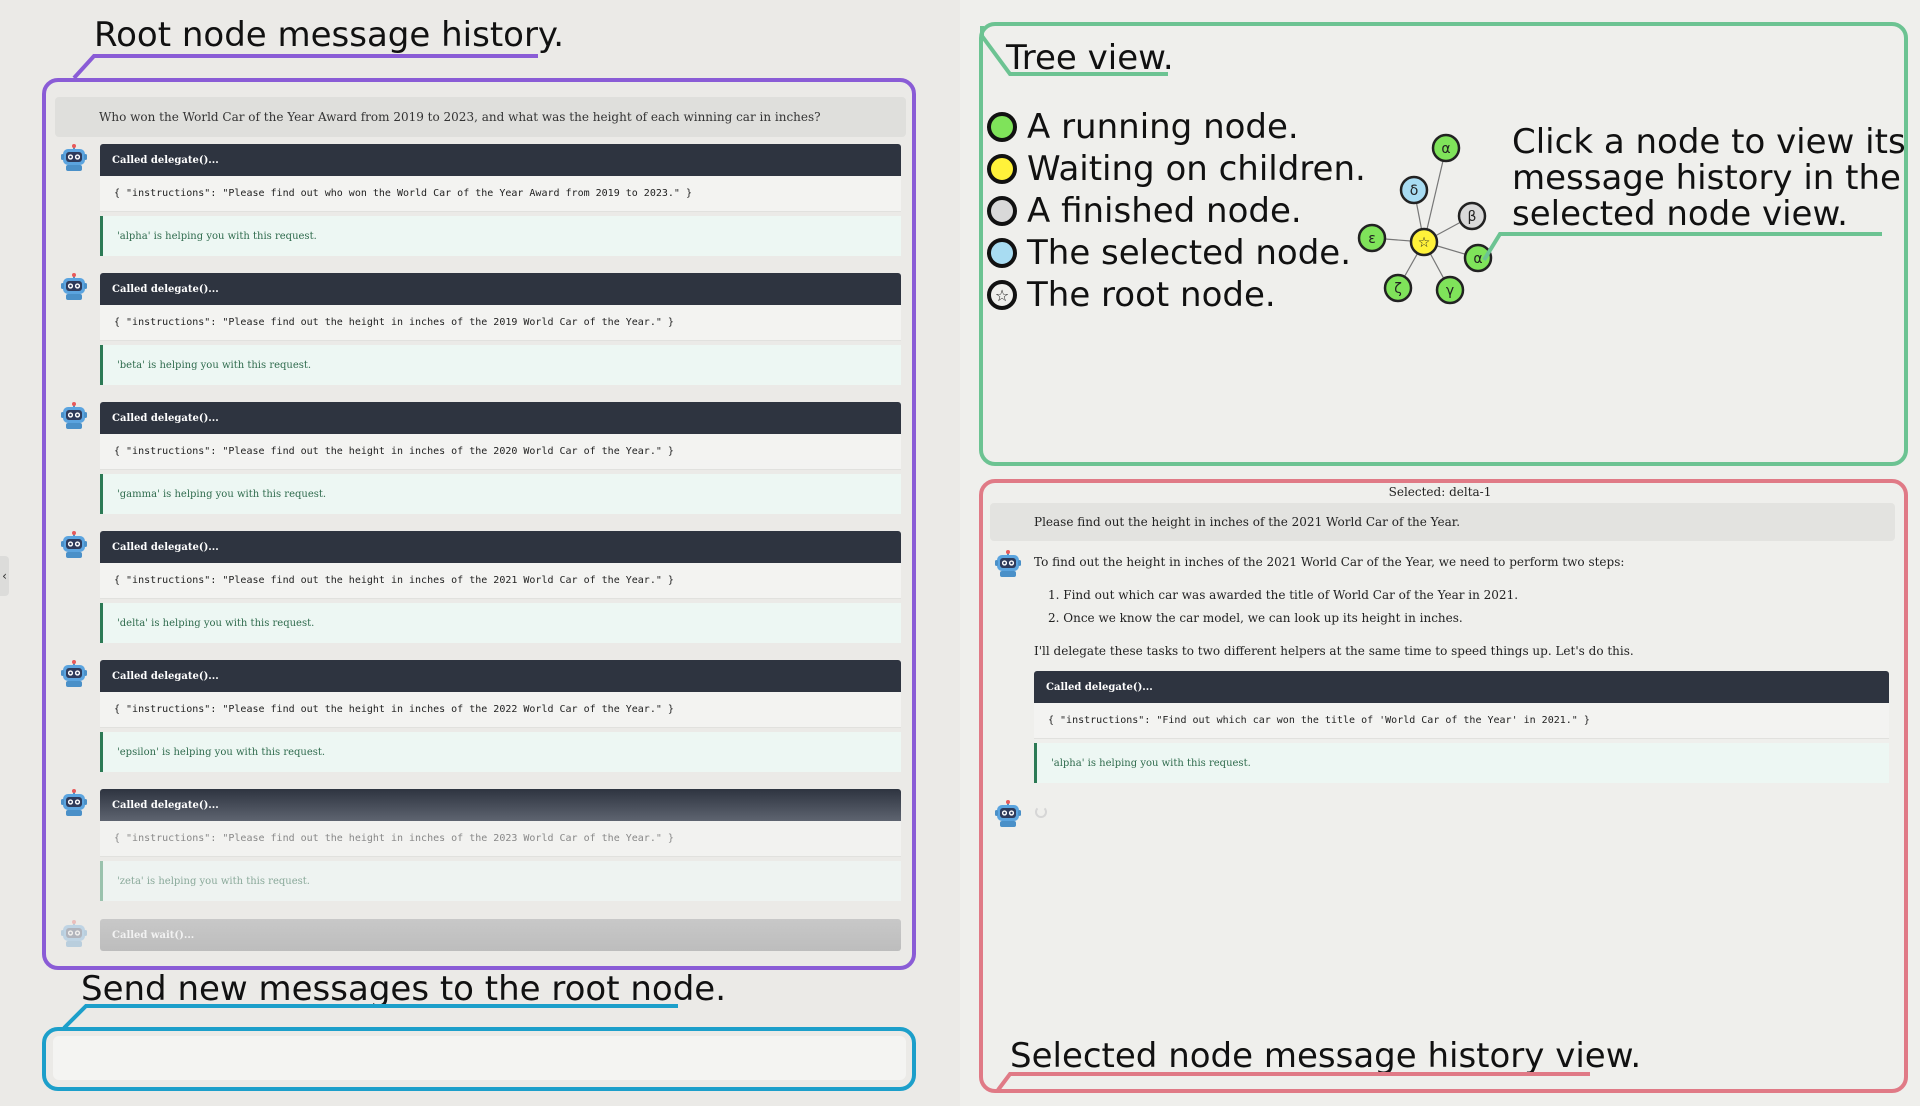 This screenshot has height=1106, width=1920. I want to click on tree-node-label: ζ, so click(1398, 289).